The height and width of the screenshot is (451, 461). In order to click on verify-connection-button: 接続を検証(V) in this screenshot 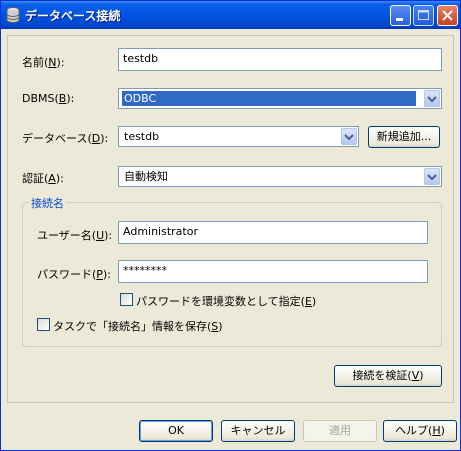, I will do `click(388, 376)`.